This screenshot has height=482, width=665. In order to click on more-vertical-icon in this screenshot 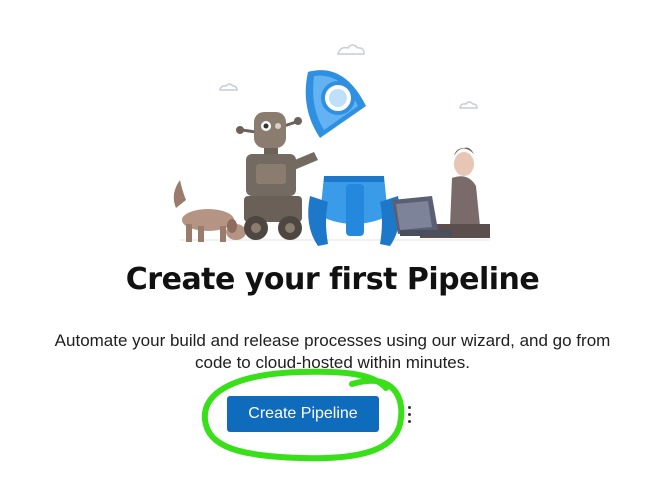, I will do `click(409, 414)`.